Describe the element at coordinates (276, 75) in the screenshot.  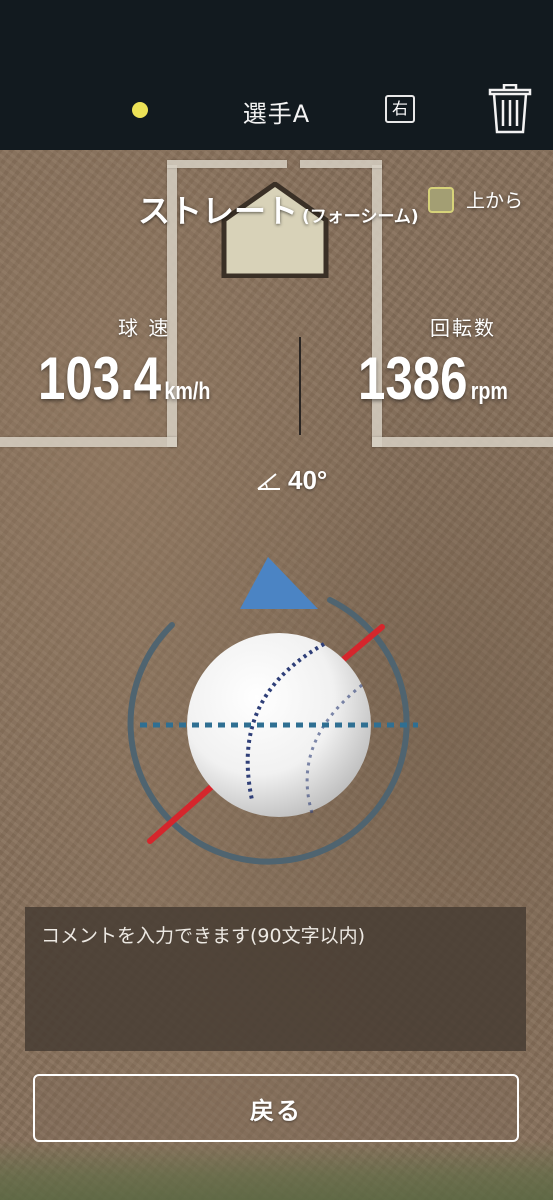
I see `top-bar: 選手A 右` at that location.